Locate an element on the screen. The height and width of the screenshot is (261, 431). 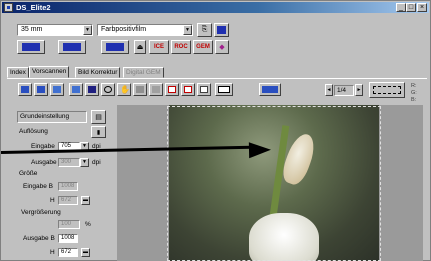
preview-refresh-button is located at coordinates (270, 89).